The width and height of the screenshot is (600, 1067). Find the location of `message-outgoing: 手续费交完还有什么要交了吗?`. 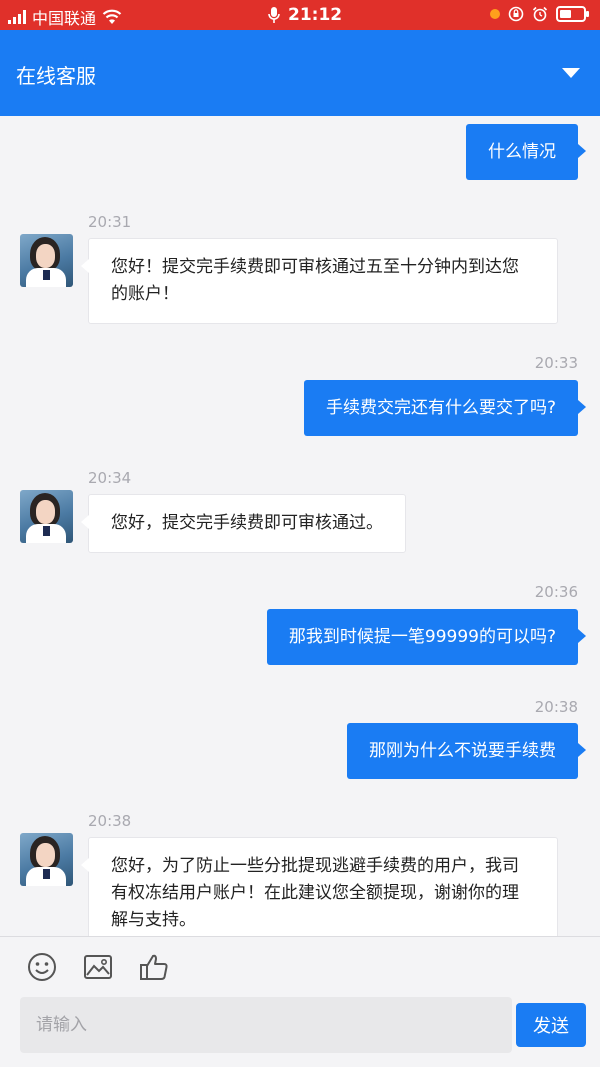

message-outgoing: 手续费交完还有什么要交了吗? is located at coordinates (445, 408).